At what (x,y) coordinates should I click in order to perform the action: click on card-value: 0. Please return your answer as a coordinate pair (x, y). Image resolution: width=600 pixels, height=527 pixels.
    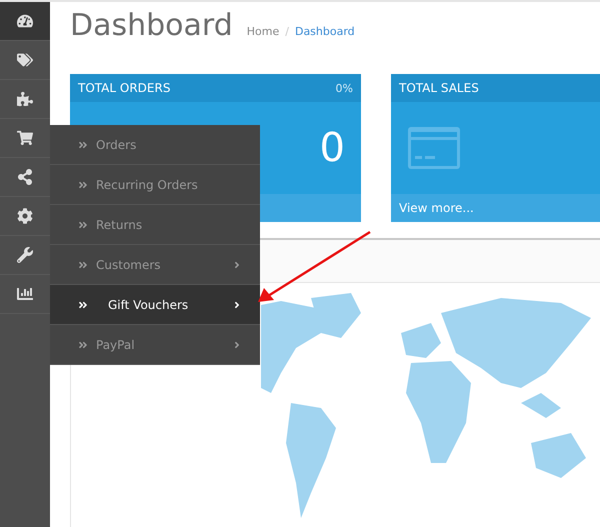
    Looking at the image, I should click on (332, 148).